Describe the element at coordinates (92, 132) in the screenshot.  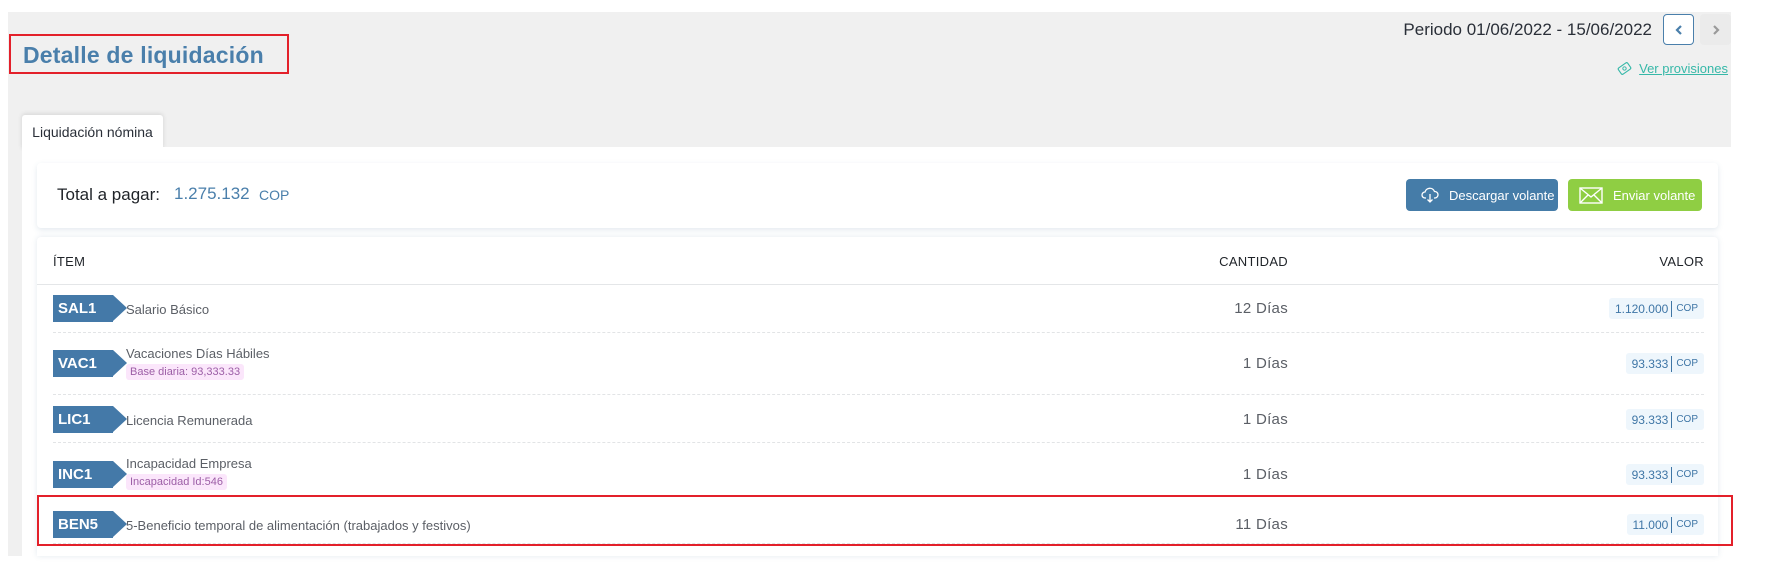
I see `tab-liquidacion-nomina: Liquidación nómina` at that location.